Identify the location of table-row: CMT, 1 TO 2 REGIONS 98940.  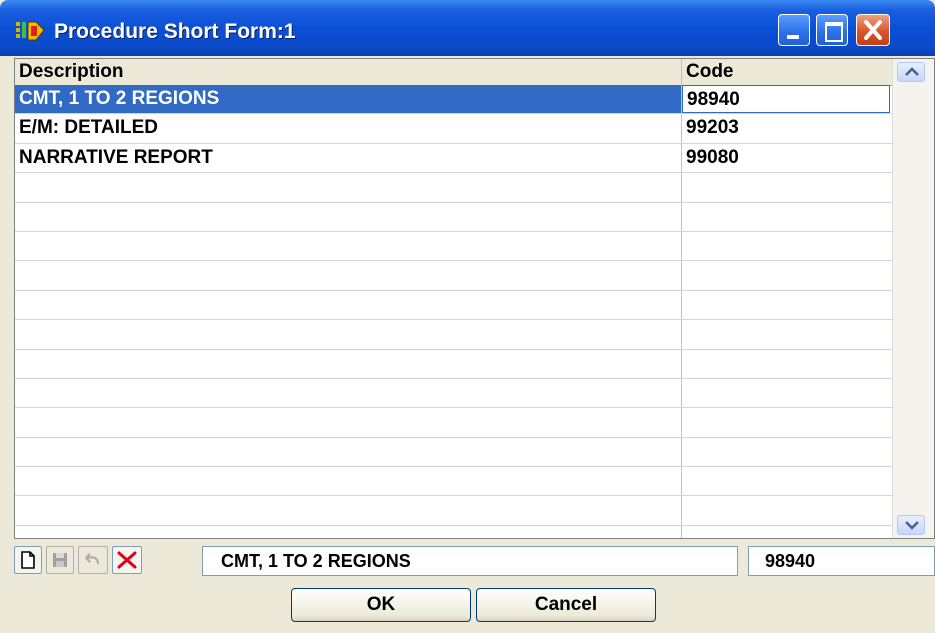
(454, 100).